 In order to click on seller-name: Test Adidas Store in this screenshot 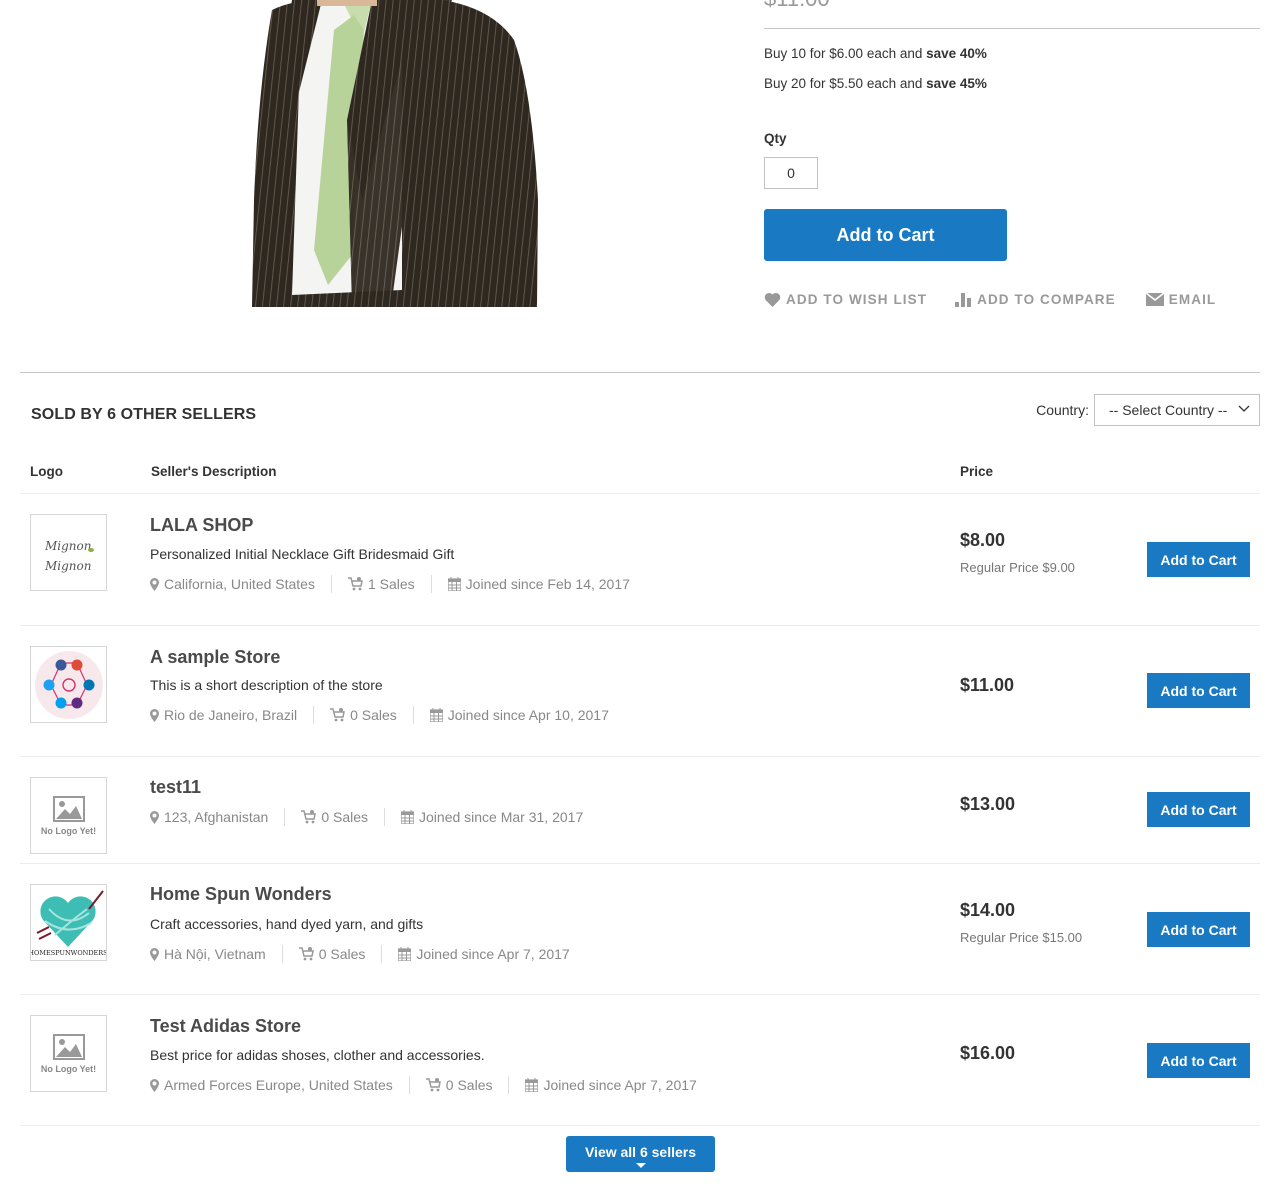, I will do `click(225, 1026)`.